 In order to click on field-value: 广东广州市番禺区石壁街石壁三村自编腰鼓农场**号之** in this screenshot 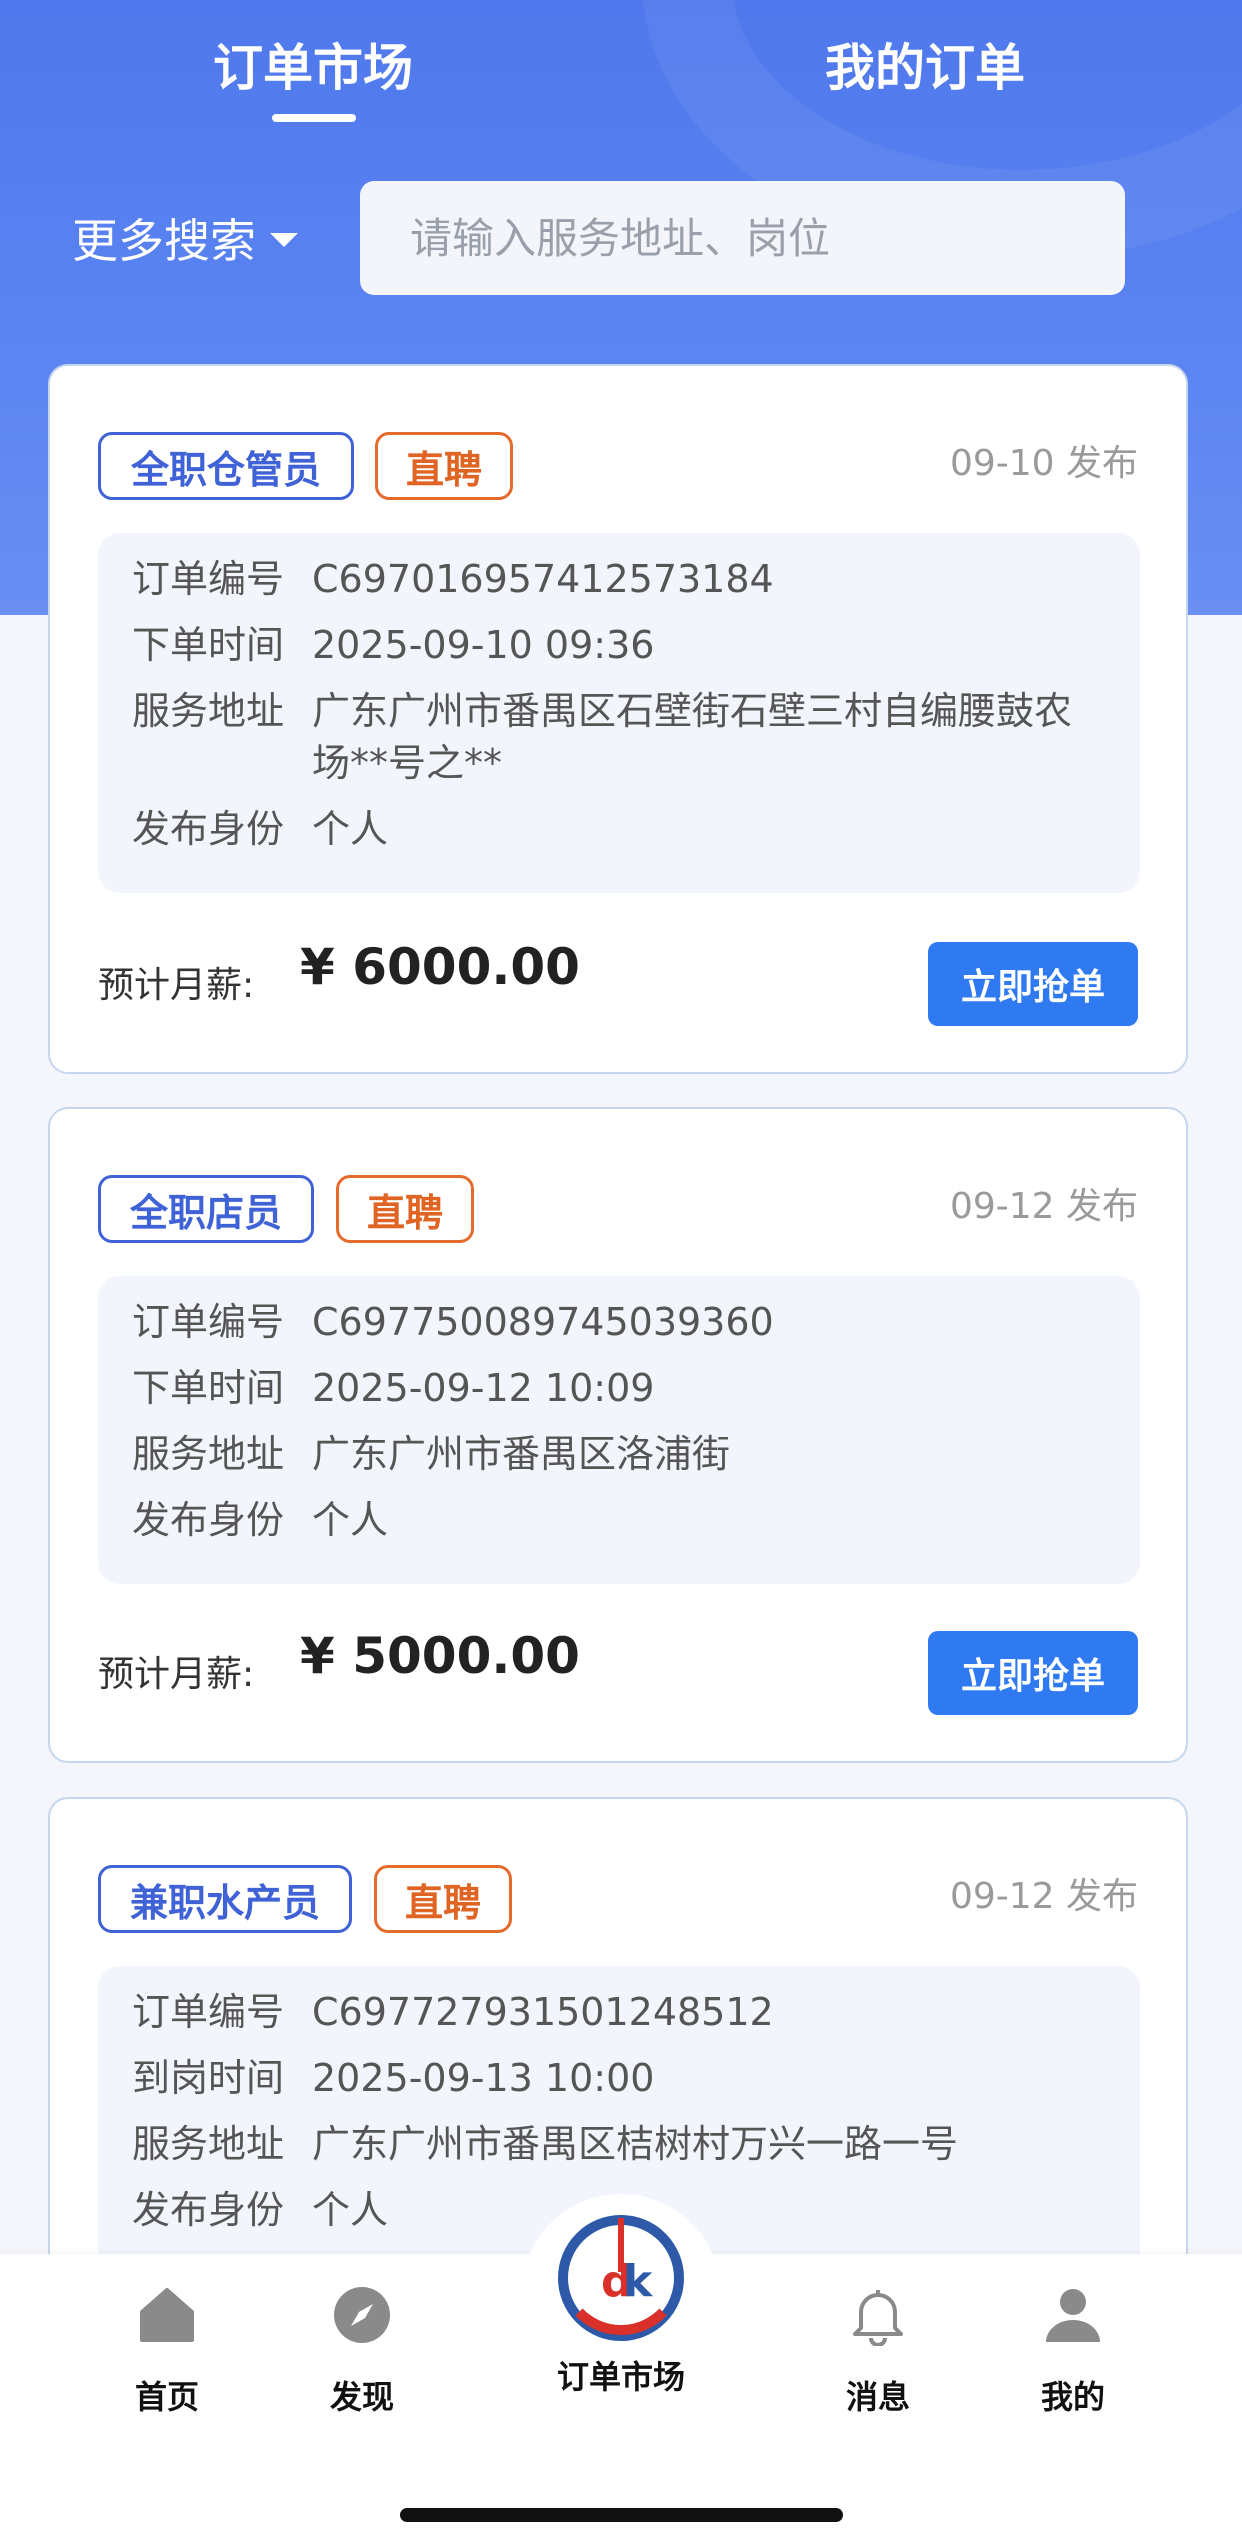, I will do `click(692, 737)`.